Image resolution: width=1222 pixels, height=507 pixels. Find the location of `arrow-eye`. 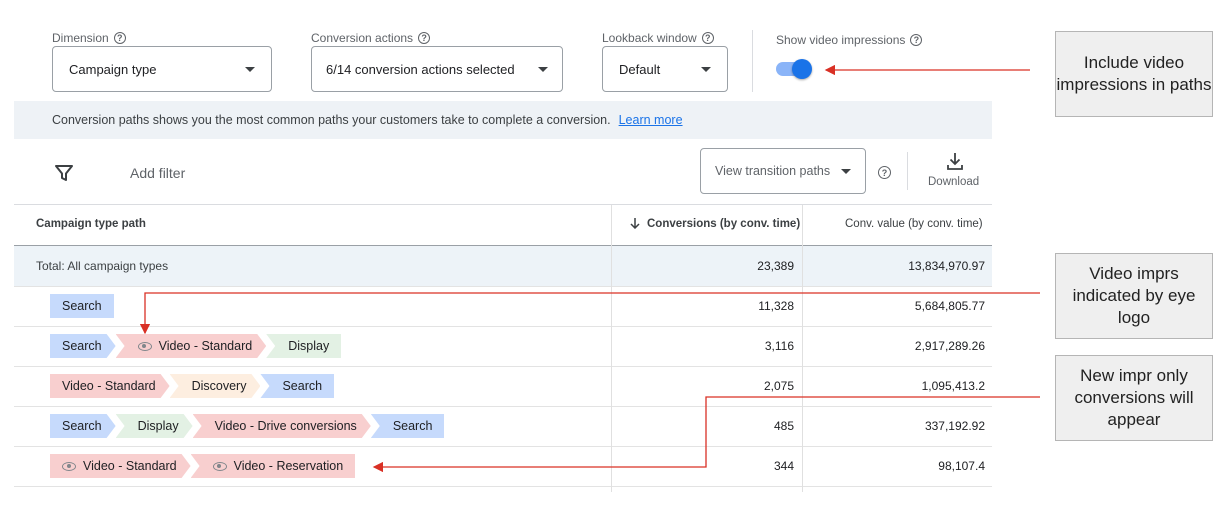

arrow-eye is located at coordinates (589, 313).